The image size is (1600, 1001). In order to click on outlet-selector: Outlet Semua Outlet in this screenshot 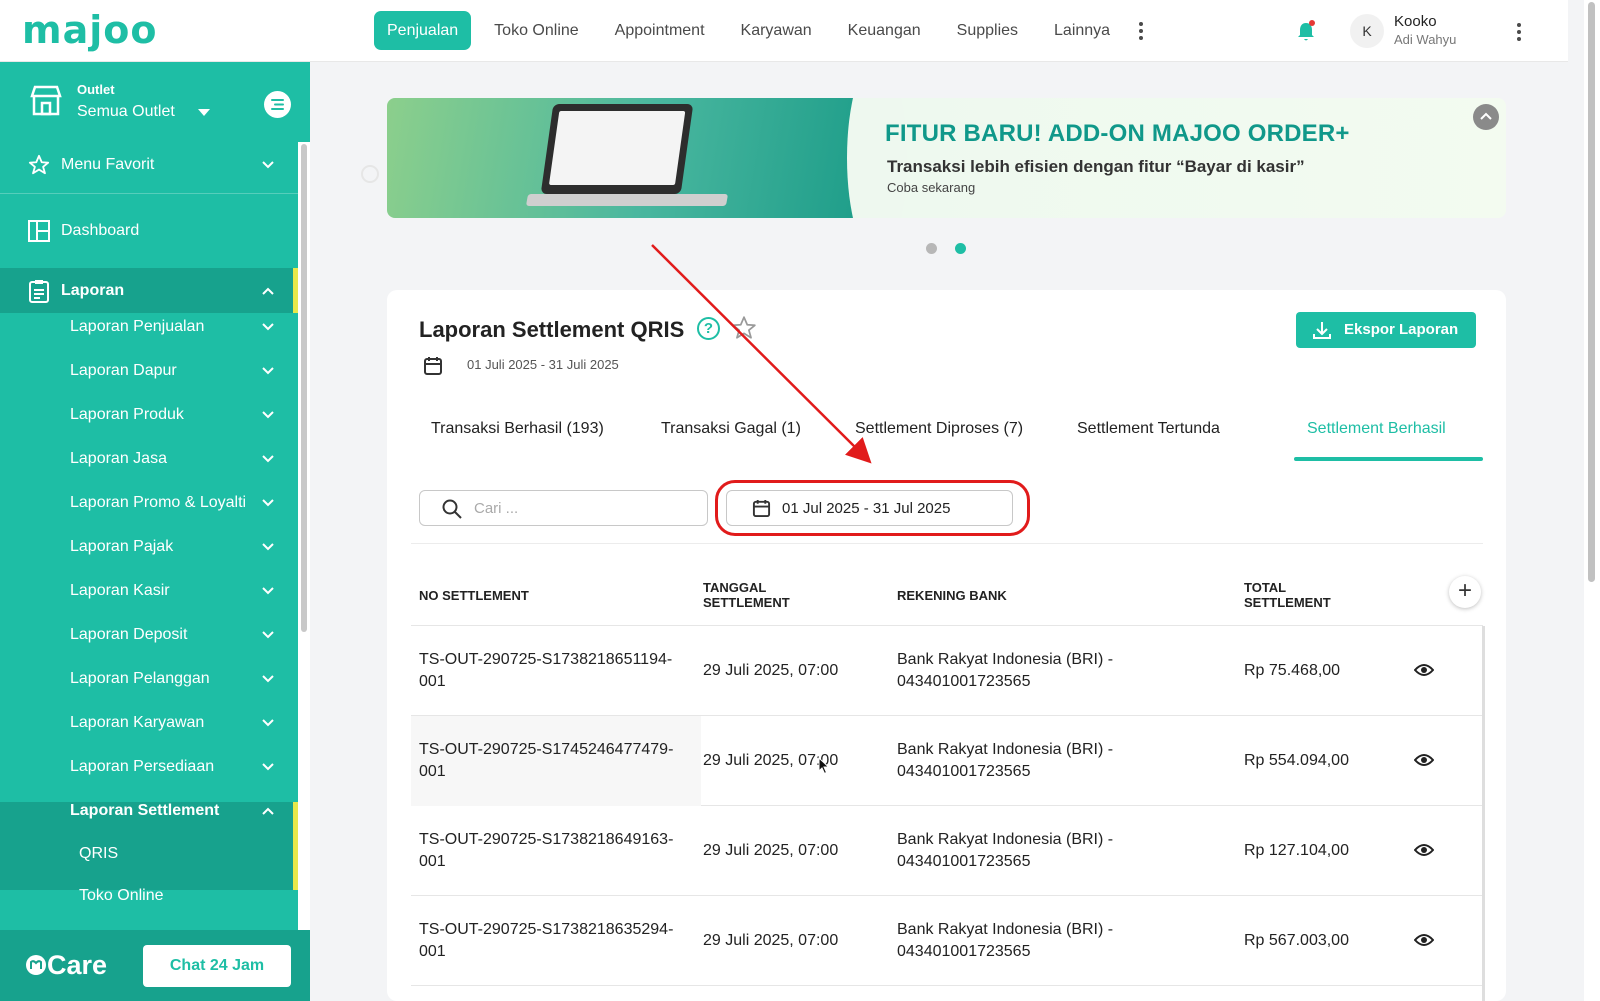, I will do `click(155, 98)`.